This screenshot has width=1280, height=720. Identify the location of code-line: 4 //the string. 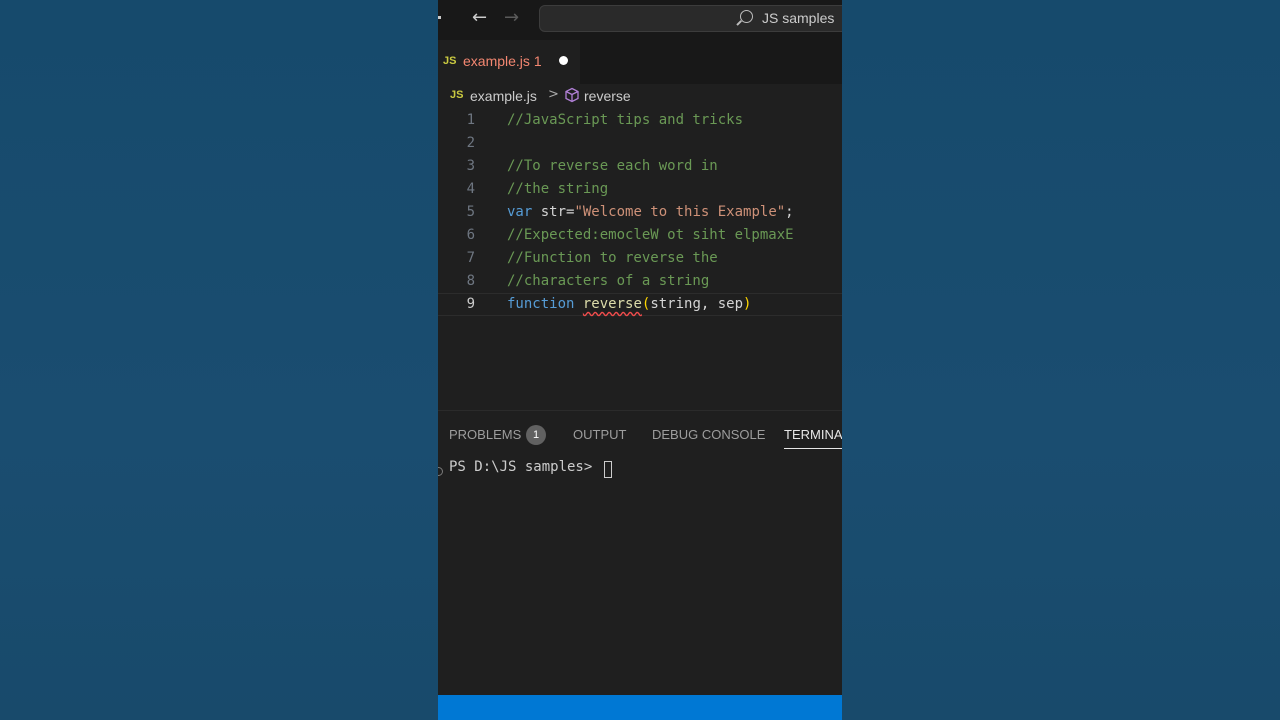
(640, 189).